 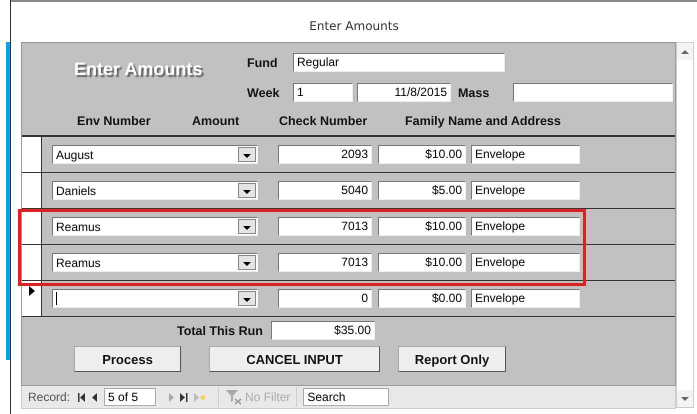 I want to click on first-record-icon, so click(x=82, y=397).